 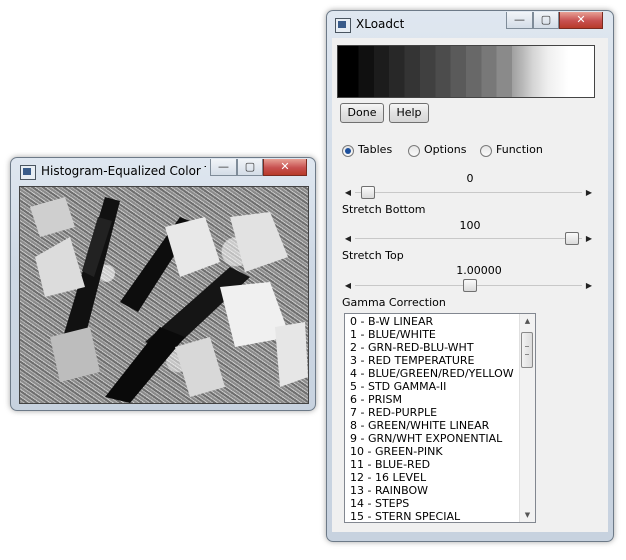 I want to click on scroll-down-arrow-icon: ▼, so click(x=527, y=515).